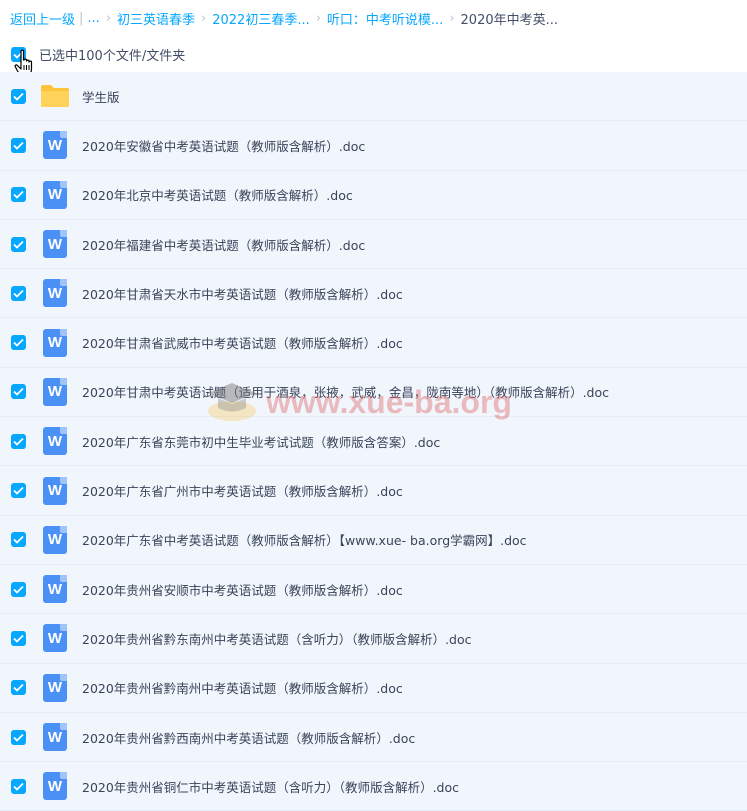 The width and height of the screenshot is (747, 811). I want to click on file-name: 学生版, so click(101, 96).